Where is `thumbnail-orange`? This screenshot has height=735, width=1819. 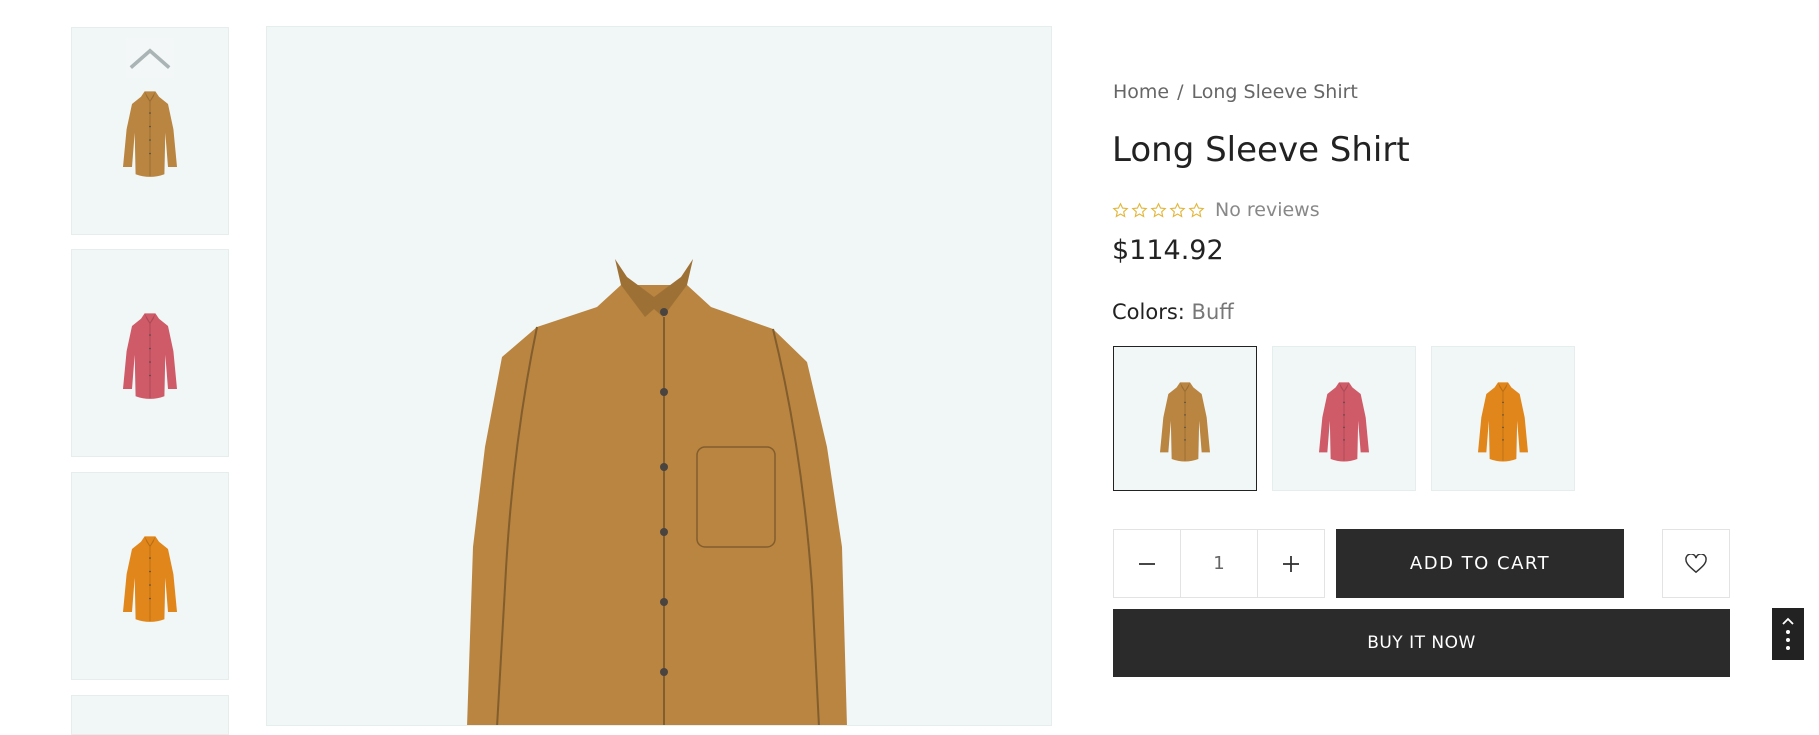 thumbnail-orange is located at coordinates (150, 576).